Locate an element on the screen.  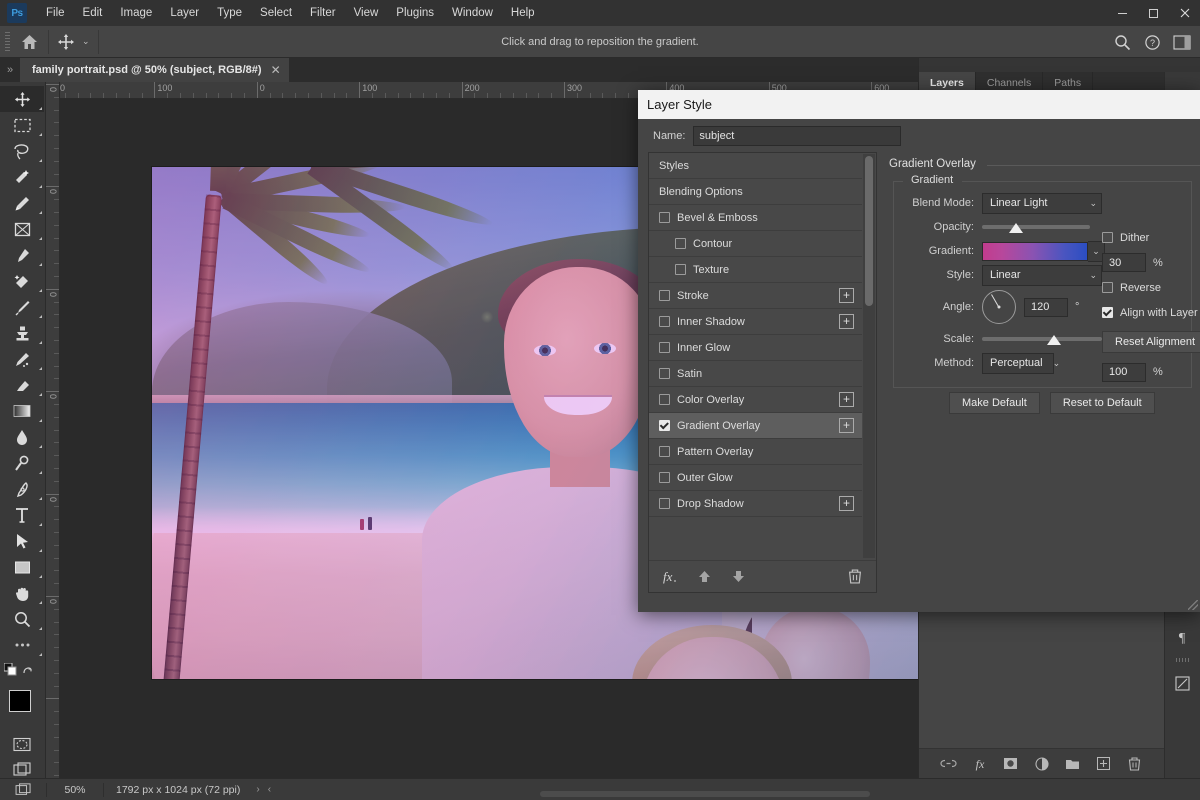
paragraph-panel-button: ¶ is located at coordinates (1182, 637).